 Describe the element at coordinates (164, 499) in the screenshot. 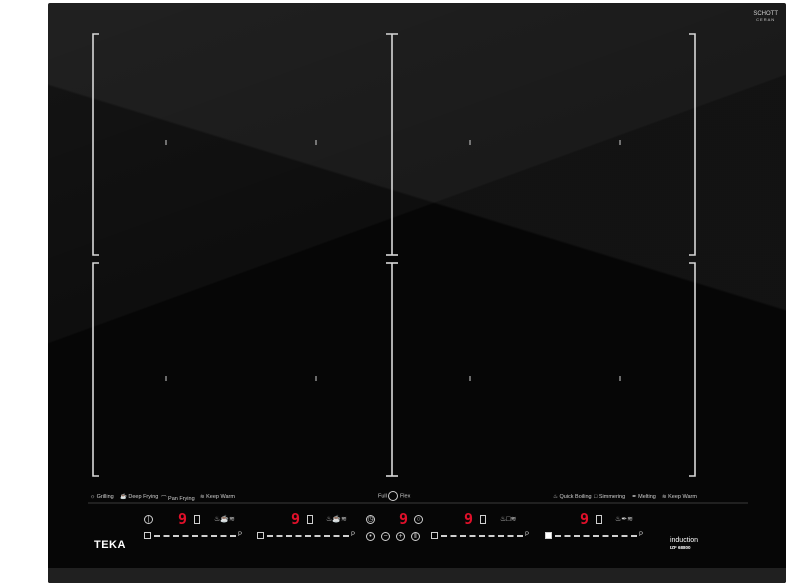

I see `pan-frying-icon: ⌒` at that location.